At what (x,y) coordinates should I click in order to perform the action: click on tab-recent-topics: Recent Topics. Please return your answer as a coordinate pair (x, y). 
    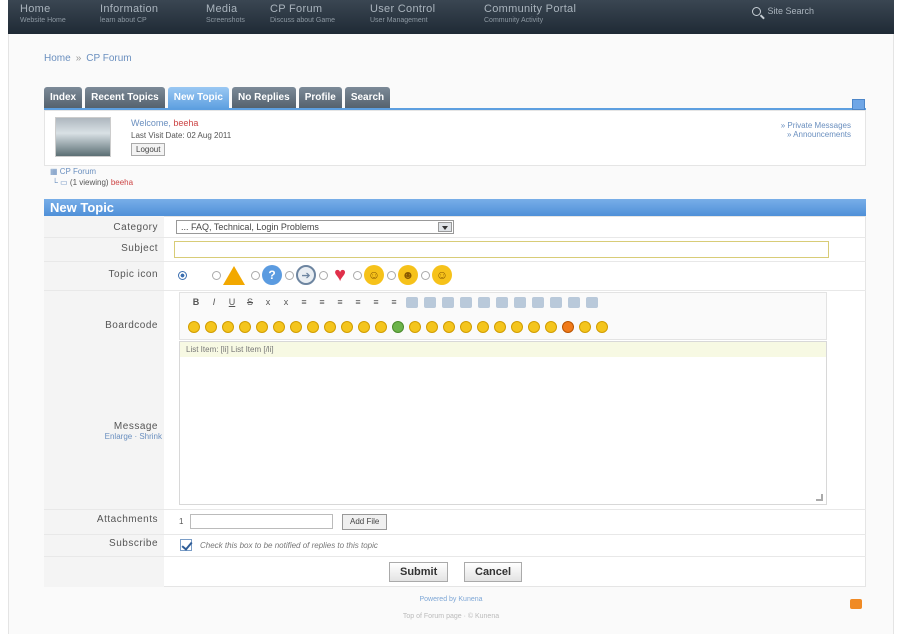
    Looking at the image, I should click on (125, 98).